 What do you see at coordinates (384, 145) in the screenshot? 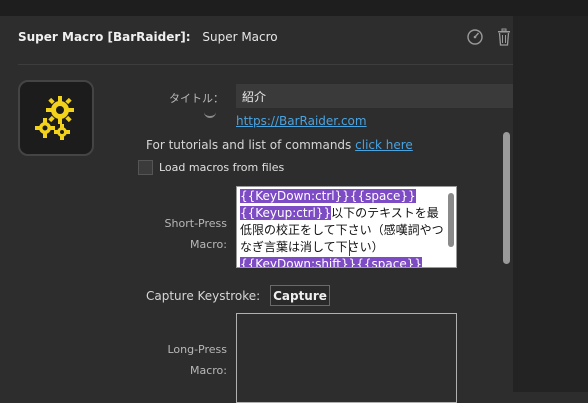
I see `tutorials-link: click here` at bounding box center [384, 145].